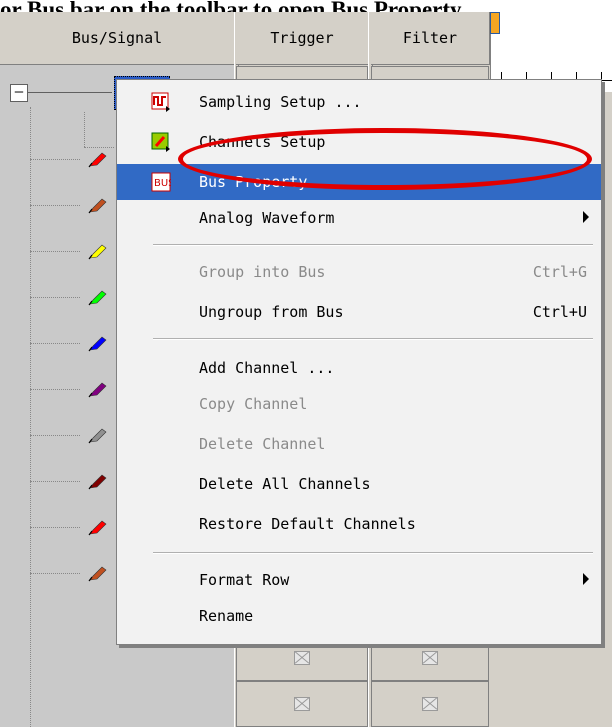  Describe the element at coordinates (359, 312) in the screenshot. I see `menu-item-ungroup-from-bus: Ungroup from Bus Ctrl+U` at that location.